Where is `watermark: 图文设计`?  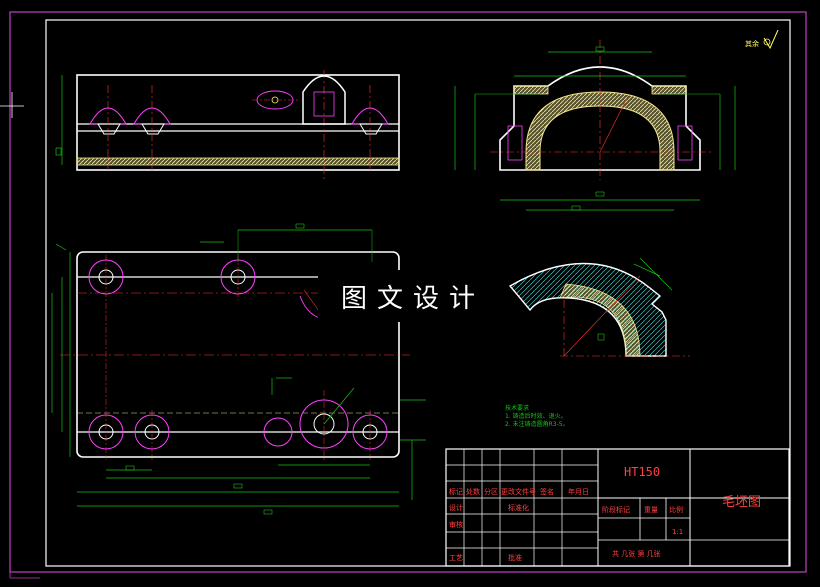 watermark: 图文设计 is located at coordinates (413, 296).